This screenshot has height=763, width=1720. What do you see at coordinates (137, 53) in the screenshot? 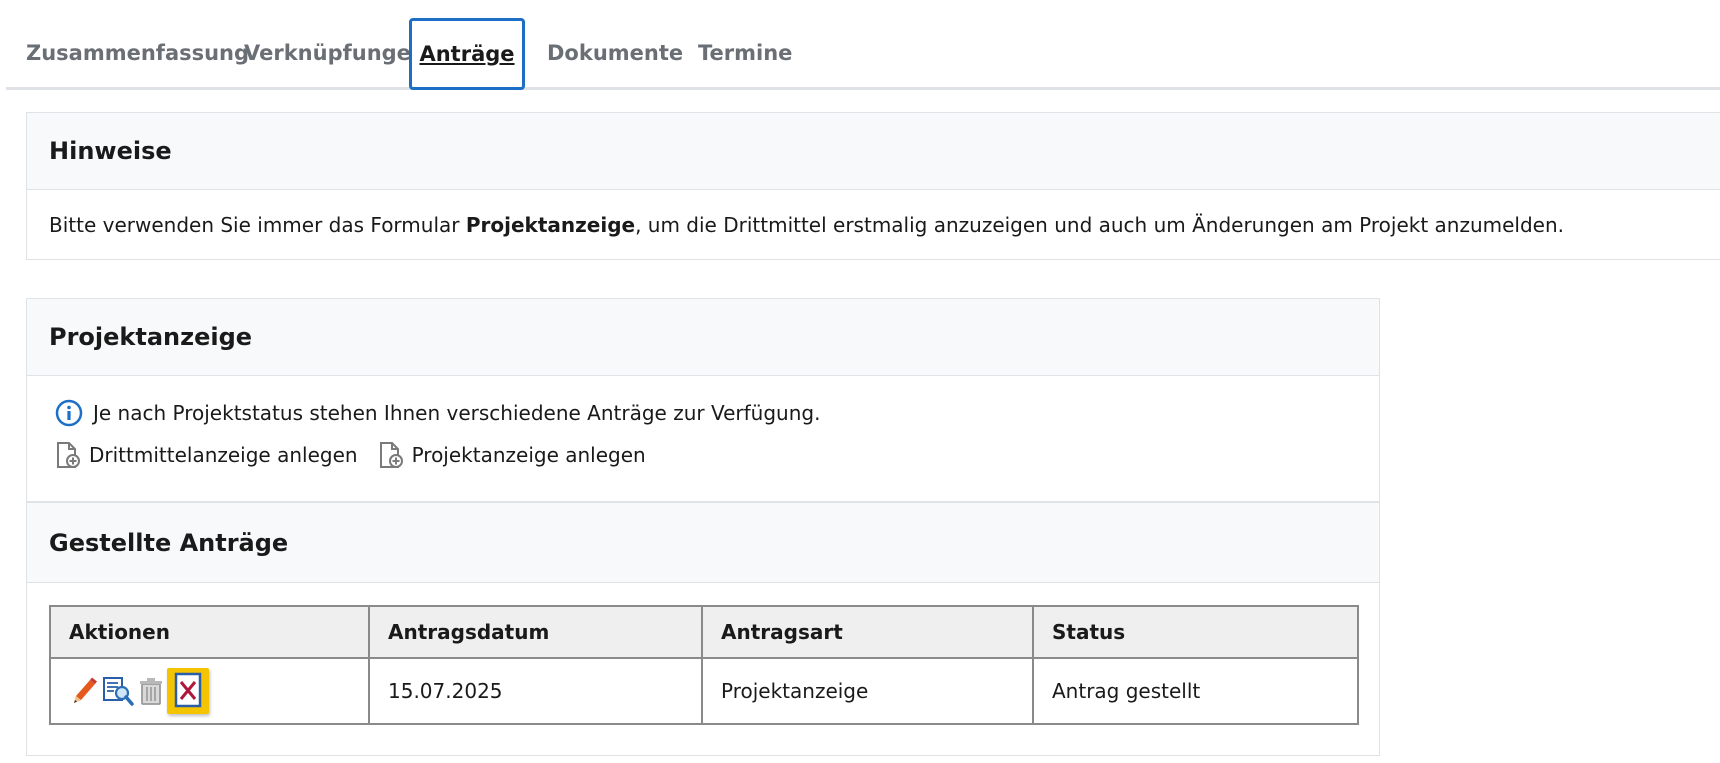
I see `tab-zusammenfassung: Zusammenfassung` at bounding box center [137, 53].